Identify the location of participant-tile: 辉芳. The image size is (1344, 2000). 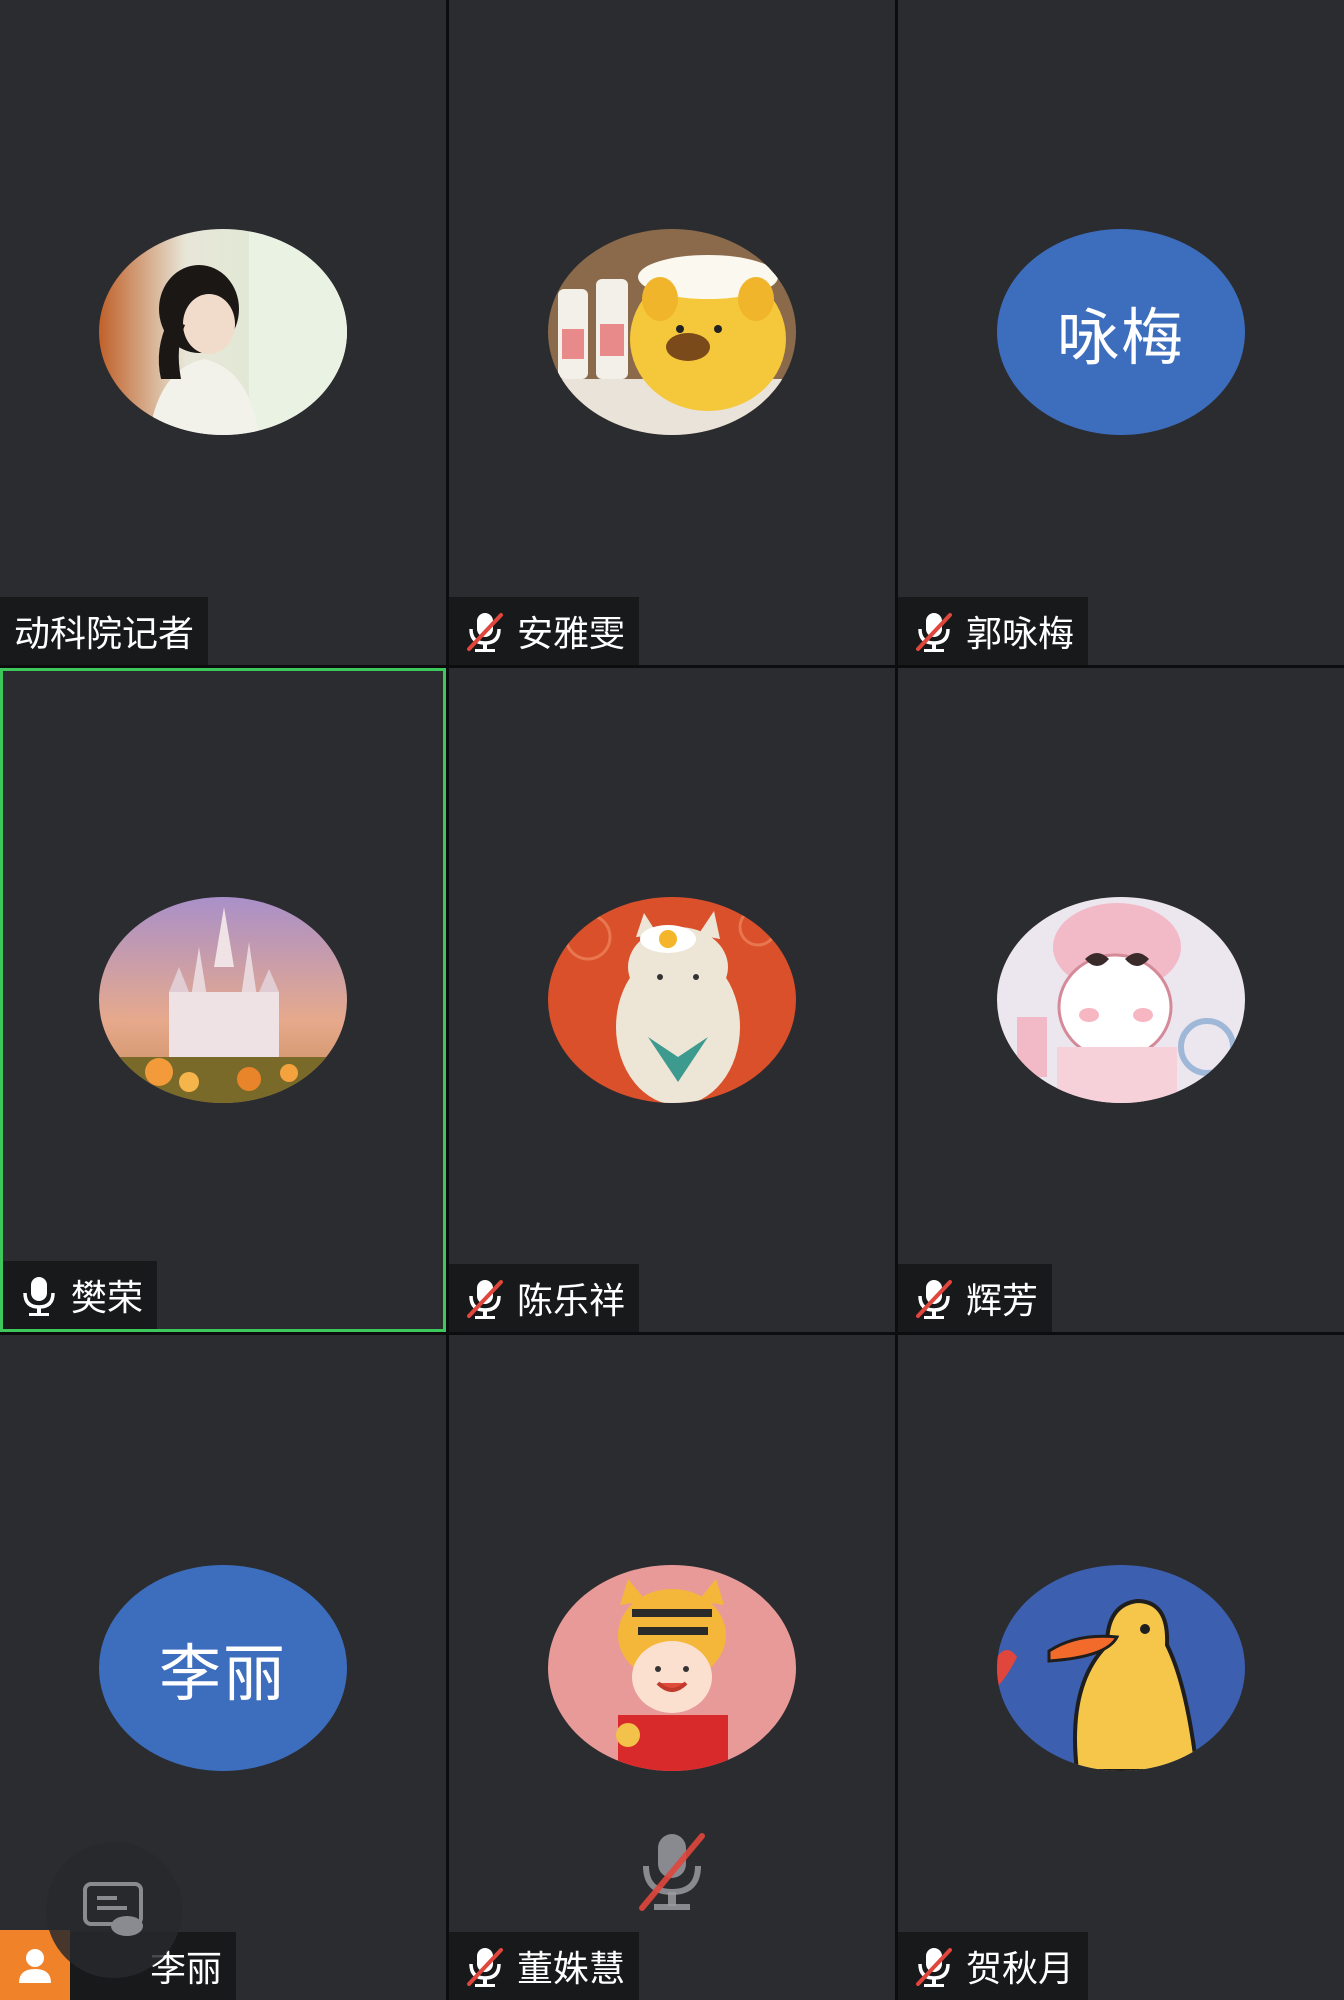
(1121, 1000).